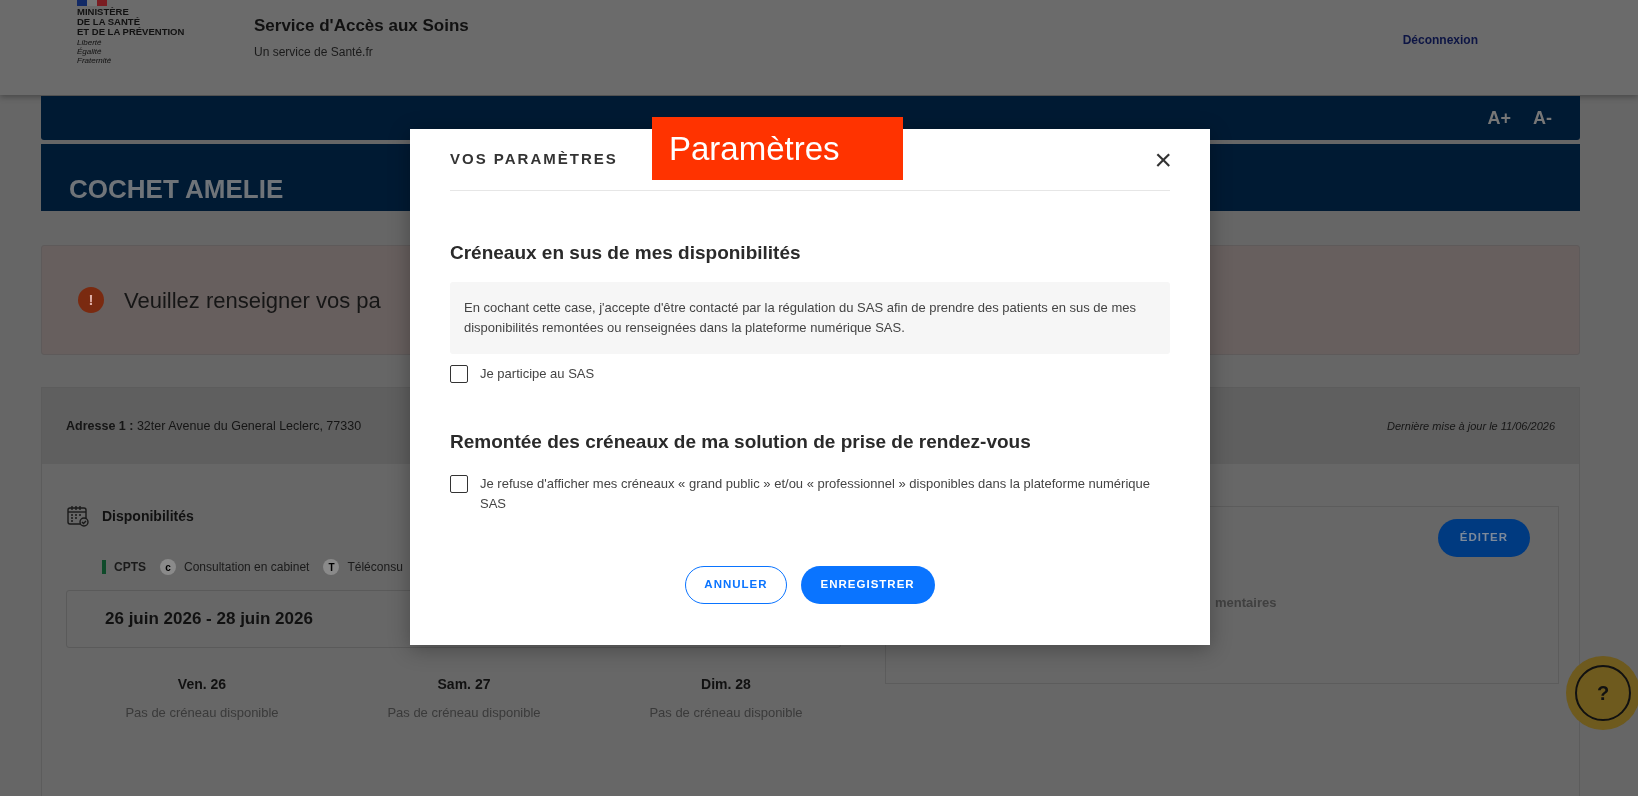  I want to click on section-title: Disponibilités, so click(148, 516).